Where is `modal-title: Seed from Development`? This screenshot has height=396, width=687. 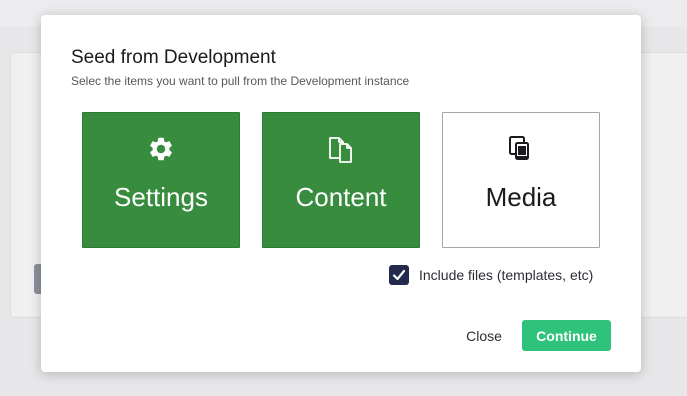
modal-title: Seed from Development is located at coordinates (173, 57).